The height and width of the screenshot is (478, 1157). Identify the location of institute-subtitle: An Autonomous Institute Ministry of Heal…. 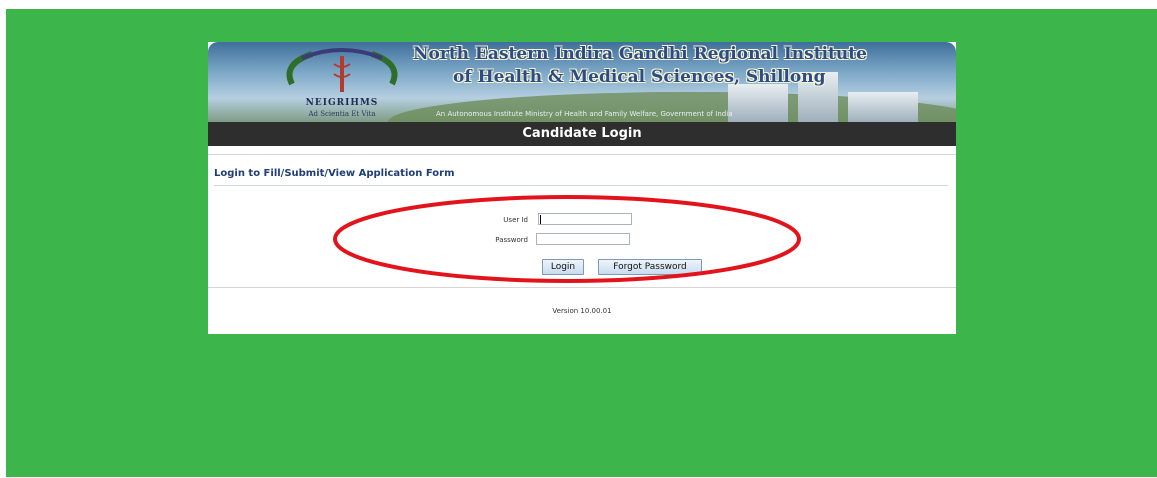
(584, 114).